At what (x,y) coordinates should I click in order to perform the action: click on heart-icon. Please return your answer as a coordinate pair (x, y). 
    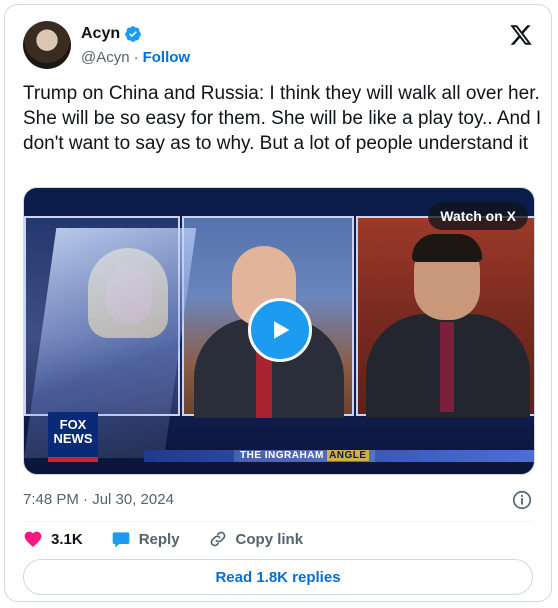
    Looking at the image, I should click on (33, 539).